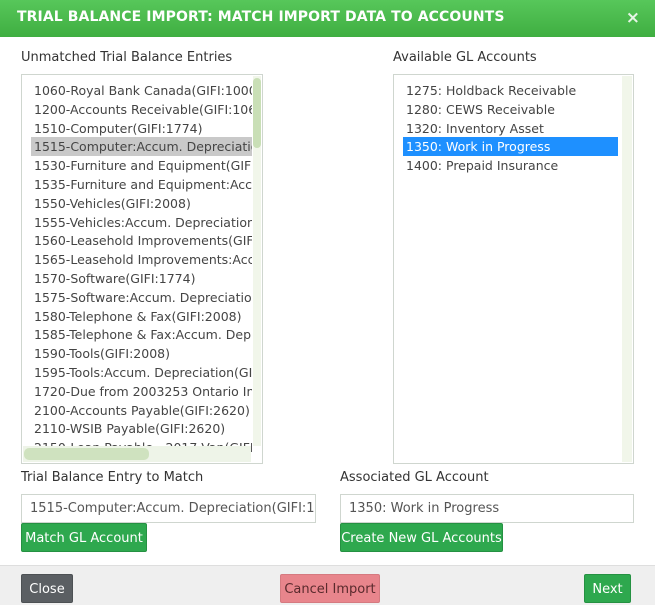 This screenshot has height=605, width=655. I want to click on dialog-footer: Close Cancel Import Next, so click(327, 585).